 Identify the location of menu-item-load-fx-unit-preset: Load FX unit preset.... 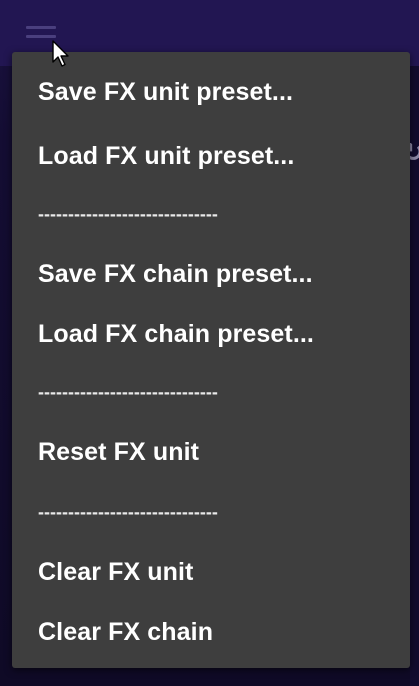
(166, 156).